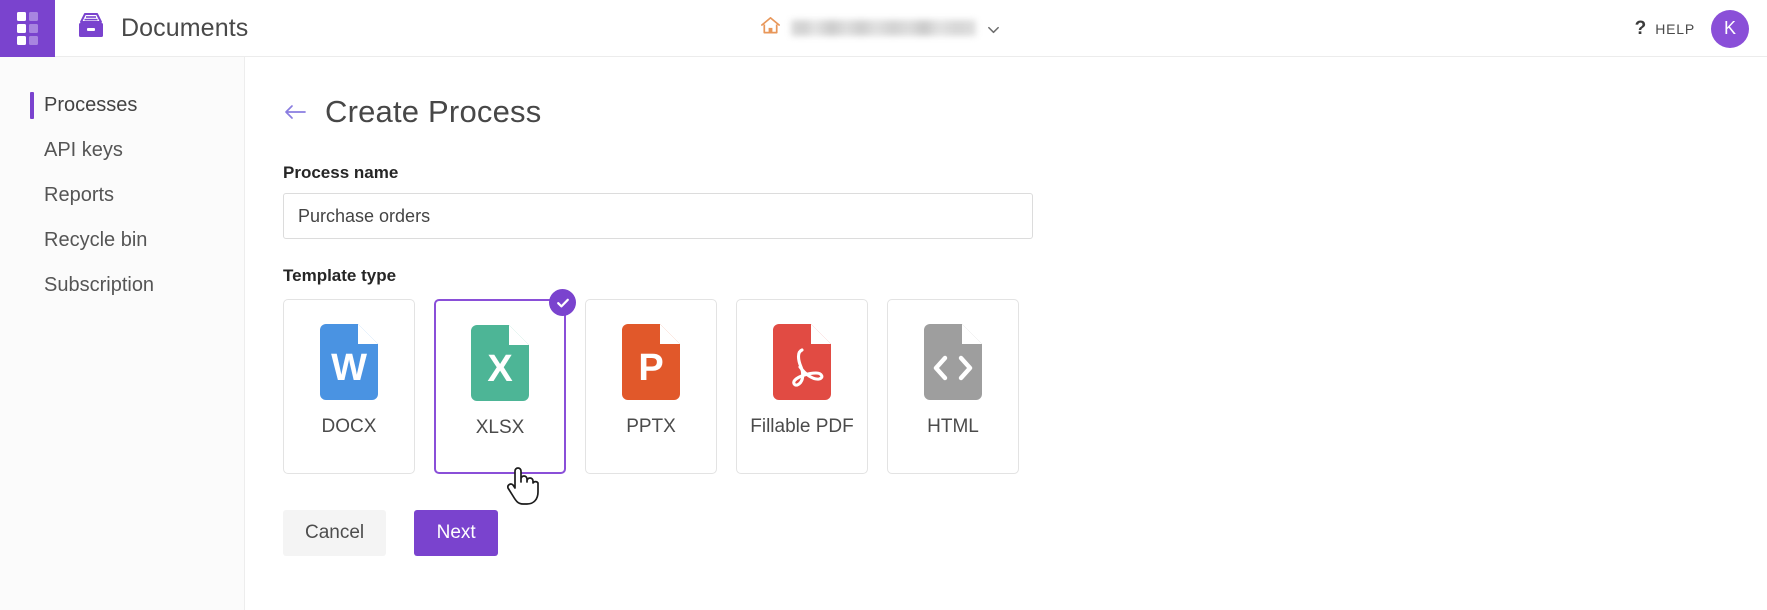  I want to click on top-header-bar: Documents ? HELP K, so click(883, 28).